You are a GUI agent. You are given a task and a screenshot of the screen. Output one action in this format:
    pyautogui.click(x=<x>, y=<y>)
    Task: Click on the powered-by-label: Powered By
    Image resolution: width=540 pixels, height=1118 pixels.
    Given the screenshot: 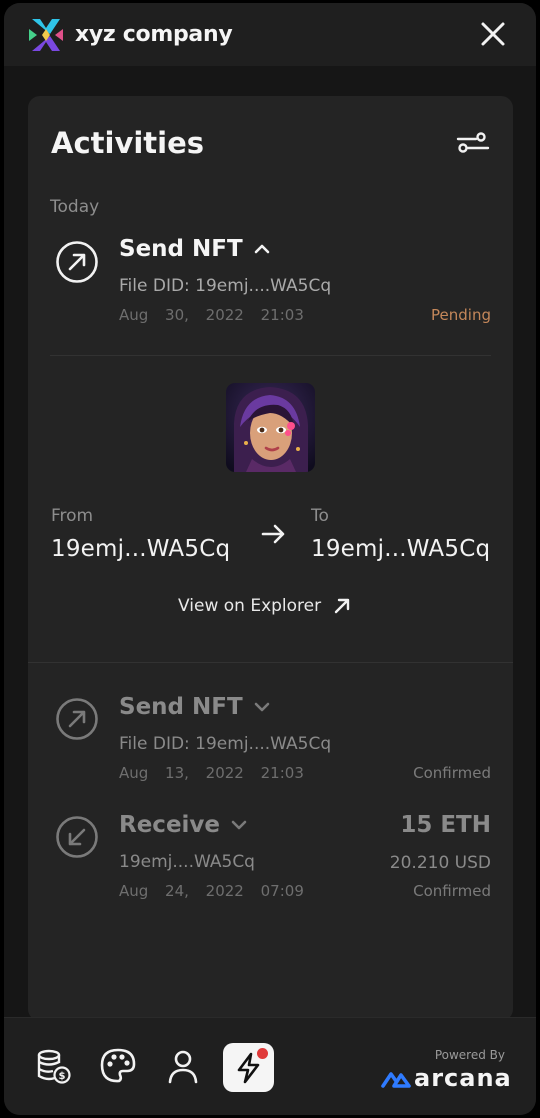 What is the action you would take?
    pyautogui.click(x=469, y=1055)
    